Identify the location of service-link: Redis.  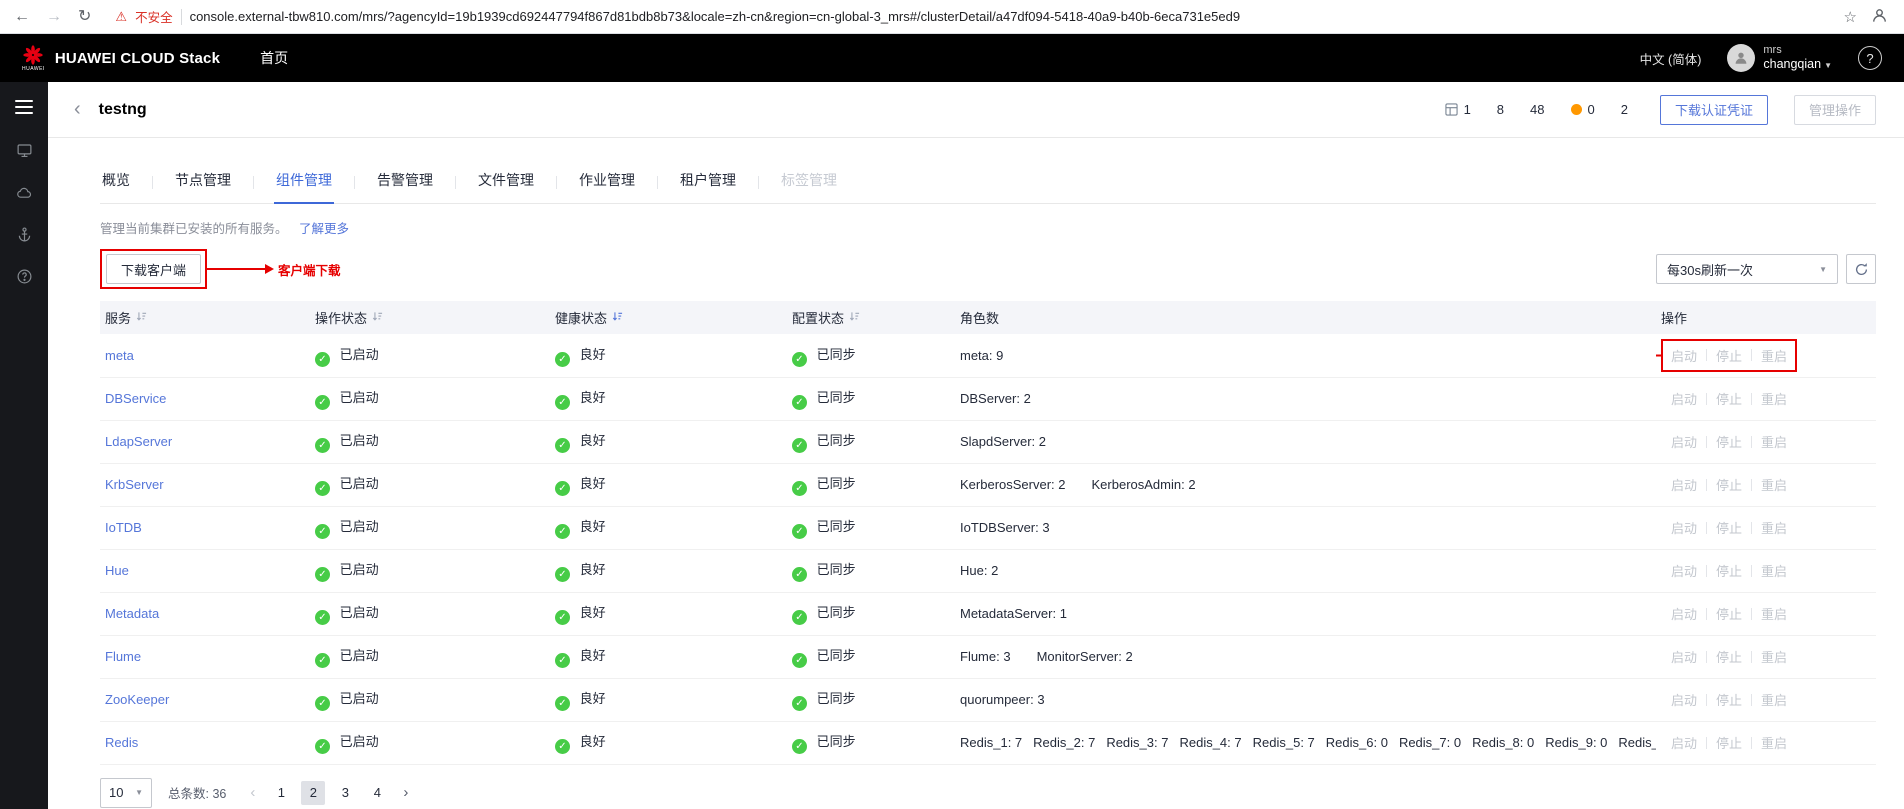
(121, 742).